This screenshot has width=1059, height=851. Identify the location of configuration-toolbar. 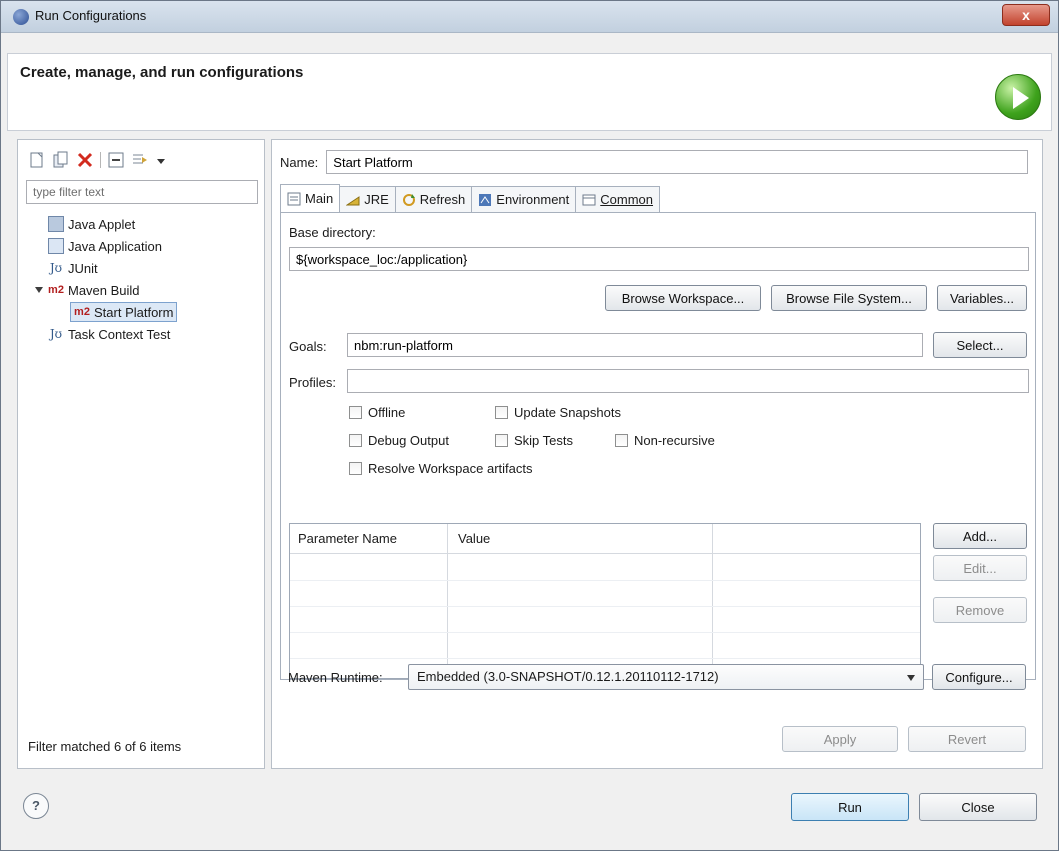
(100, 160).